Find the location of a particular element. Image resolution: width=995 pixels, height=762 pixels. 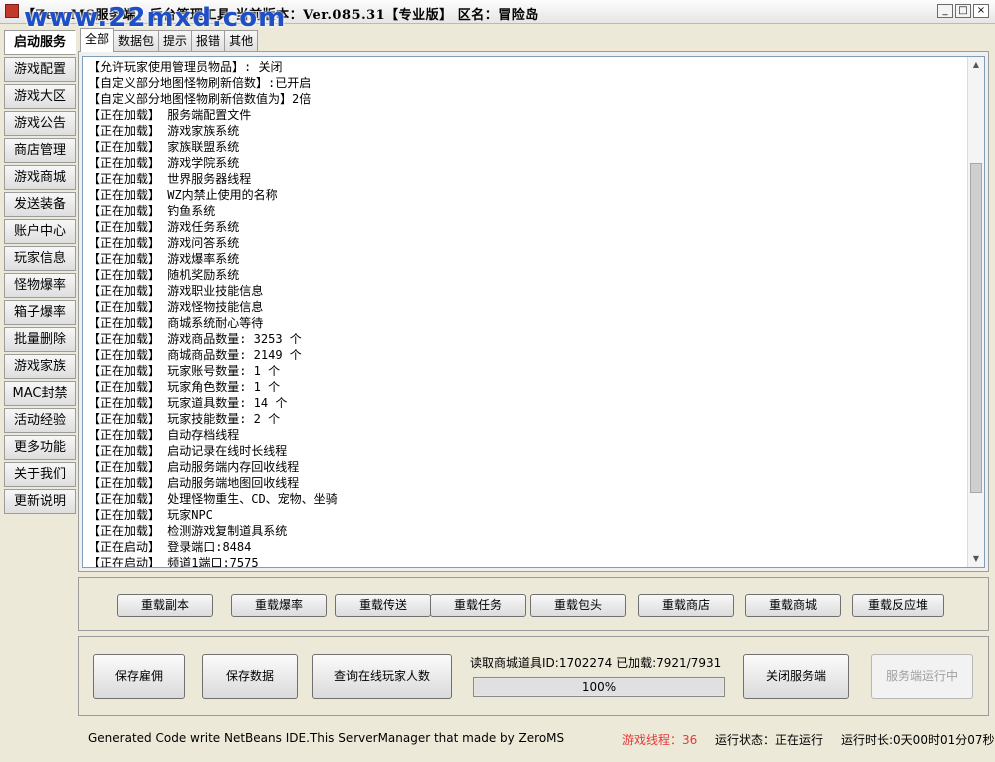

sidebar-item-box-drop: 箱子爆率 is located at coordinates (40, 312).